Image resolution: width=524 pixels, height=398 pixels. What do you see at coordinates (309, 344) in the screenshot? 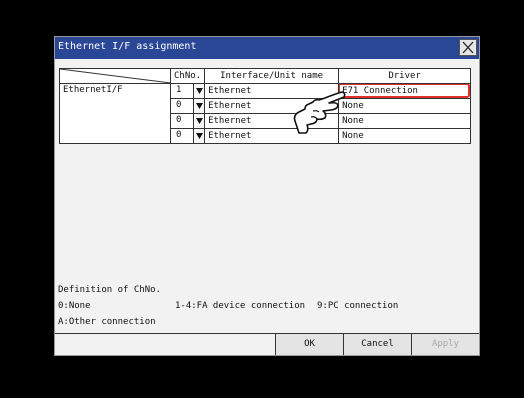
I see `ok-button: OK` at bounding box center [309, 344].